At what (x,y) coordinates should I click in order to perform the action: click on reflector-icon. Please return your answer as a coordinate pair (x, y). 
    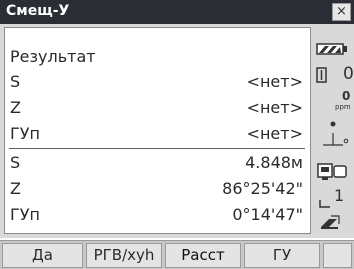
    Looking at the image, I should click on (336, 133).